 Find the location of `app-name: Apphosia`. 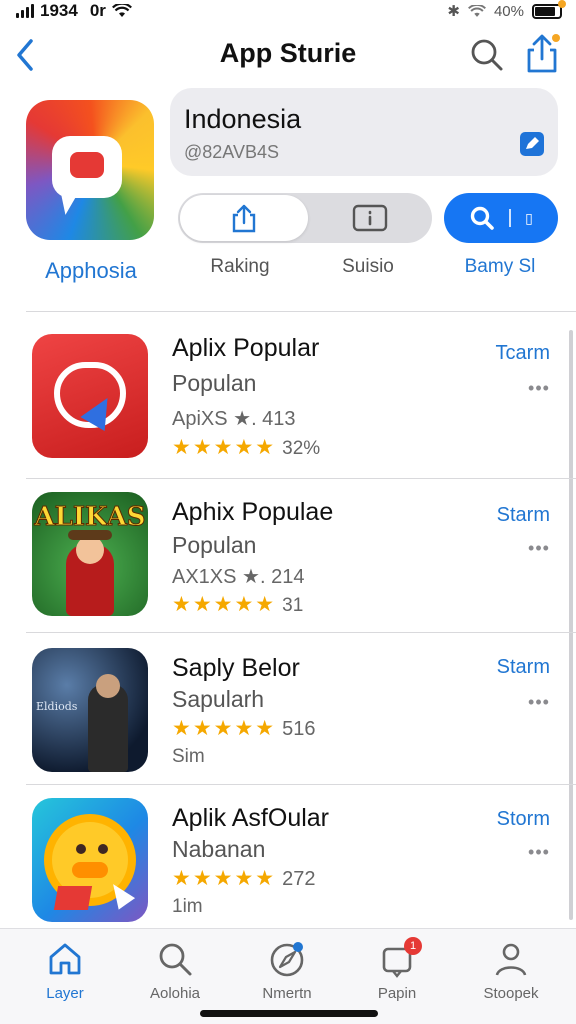

app-name: Apphosia is located at coordinates (91, 271).